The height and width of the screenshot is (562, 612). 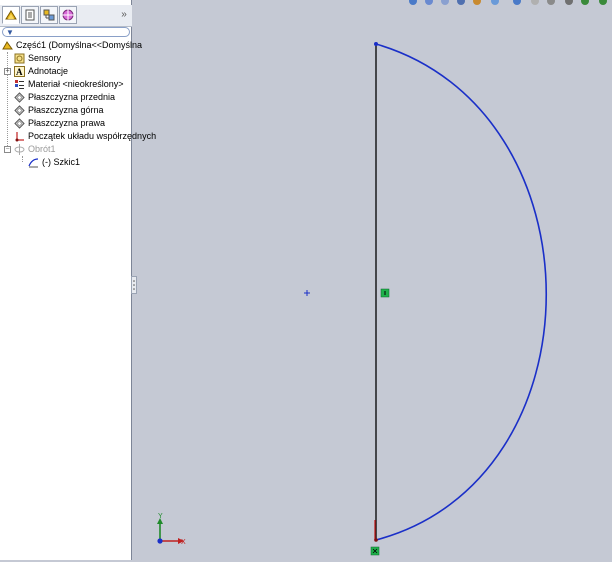 I want to click on material-icon, so click(x=19, y=84).